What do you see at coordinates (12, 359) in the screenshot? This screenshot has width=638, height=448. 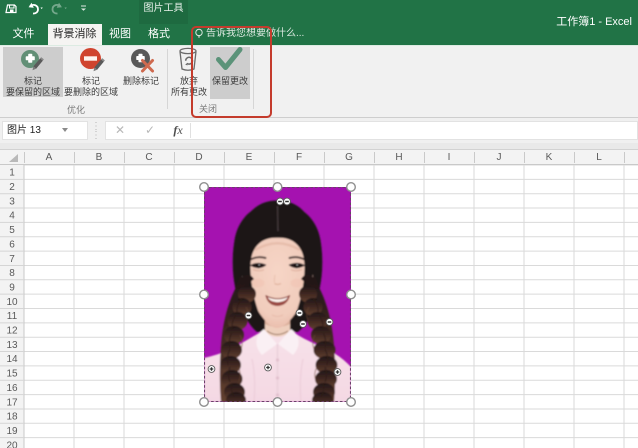 I see `svg-text: 14` at bounding box center [12, 359].